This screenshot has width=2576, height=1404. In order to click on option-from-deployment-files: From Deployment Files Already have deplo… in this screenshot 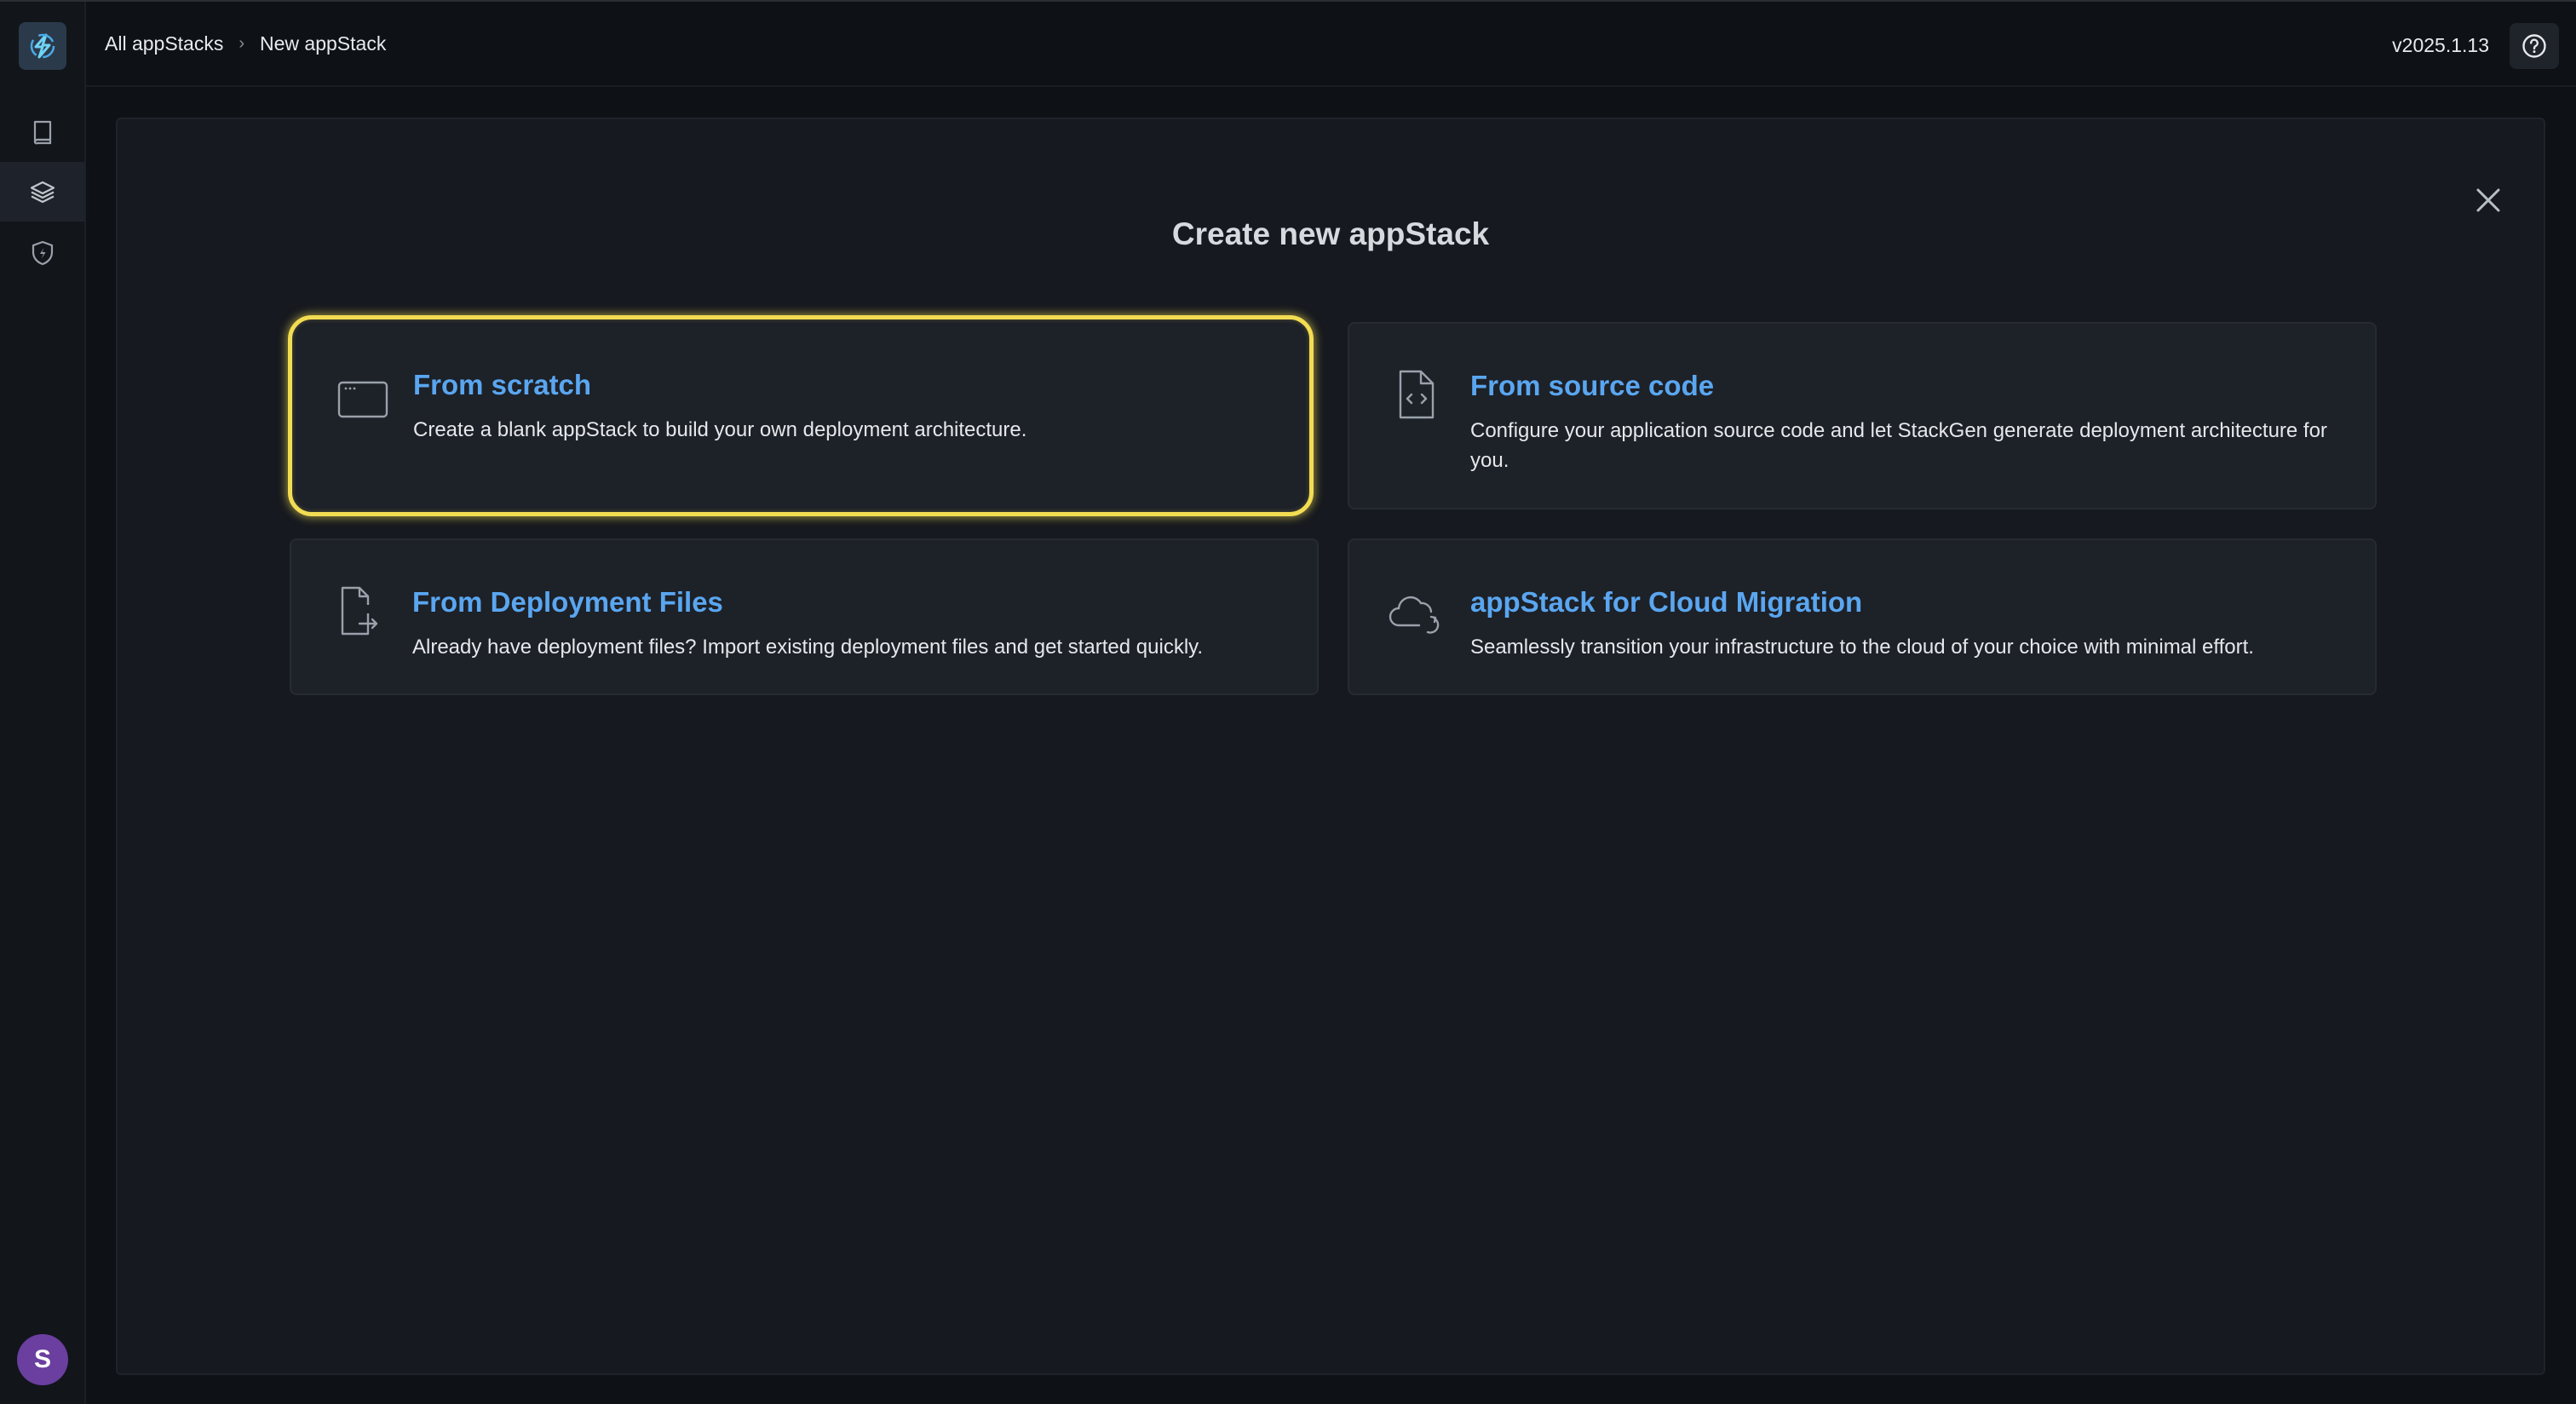, I will do `click(805, 616)`.